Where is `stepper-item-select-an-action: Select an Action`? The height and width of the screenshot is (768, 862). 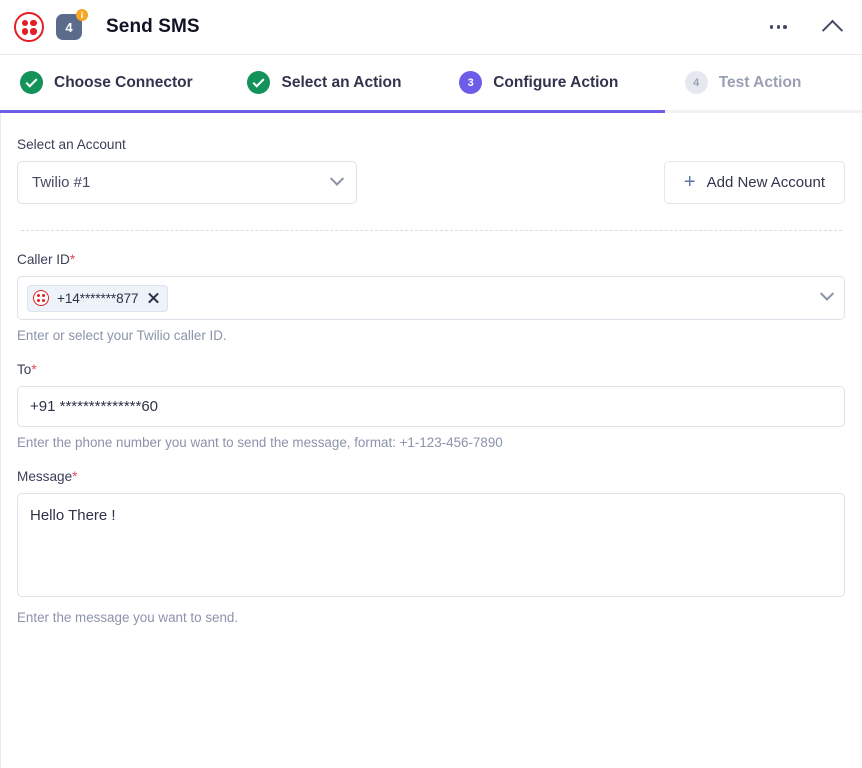 stepper-item-select-an-action: Select an Action is located at coordinates (353, 82).